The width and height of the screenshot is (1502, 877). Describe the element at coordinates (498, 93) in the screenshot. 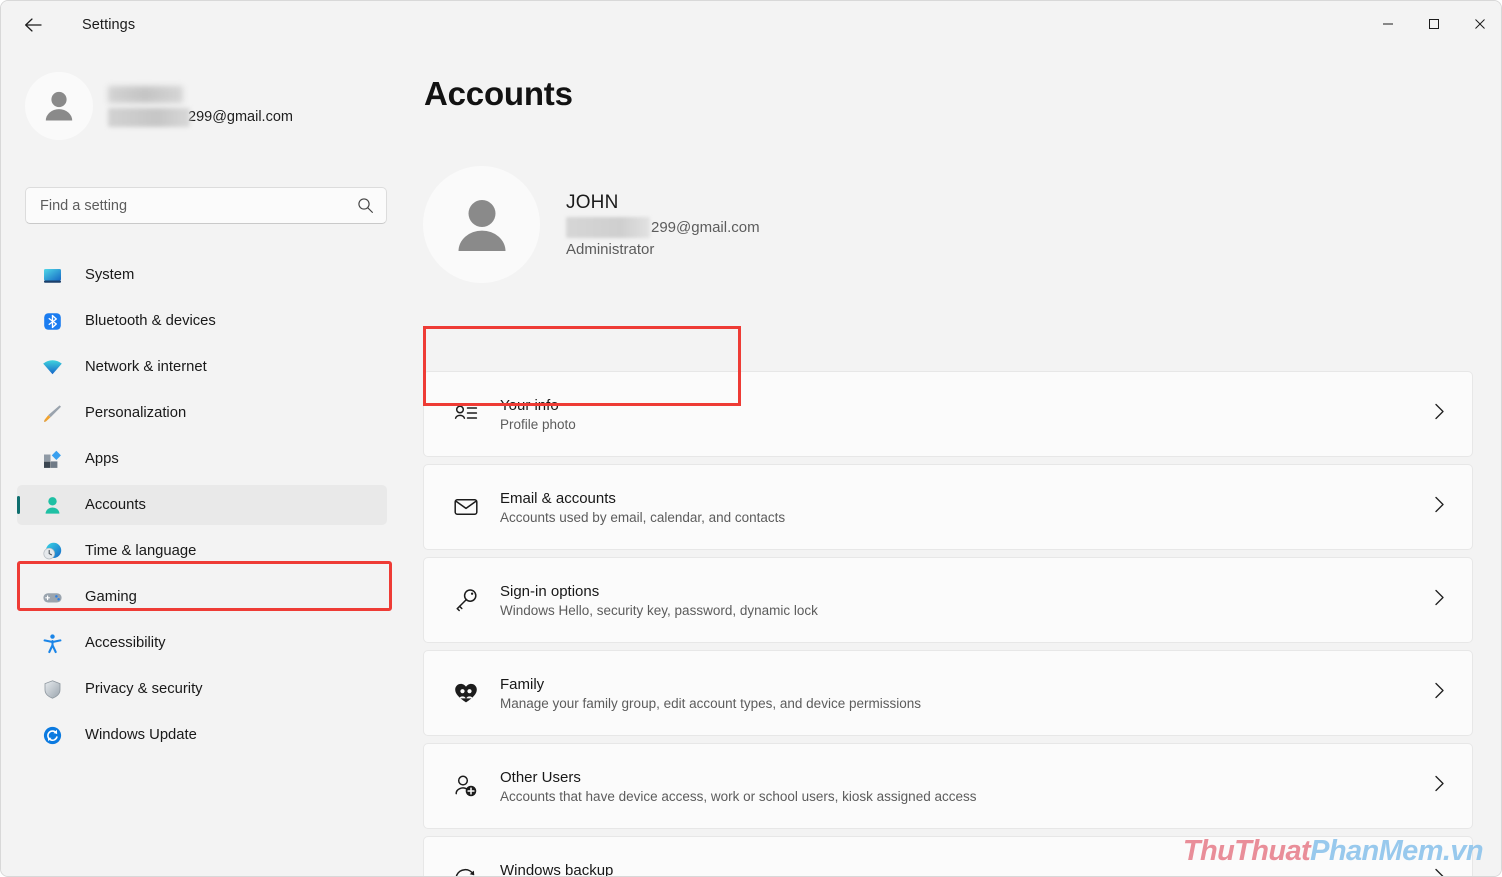

I see `page-title: Accounts` at that location.